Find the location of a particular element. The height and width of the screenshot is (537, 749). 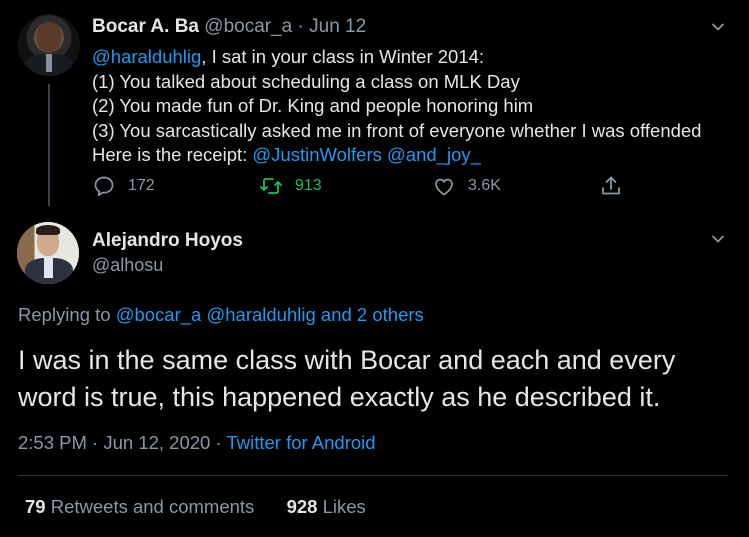

like-icon is located at coordinates (444, 186).